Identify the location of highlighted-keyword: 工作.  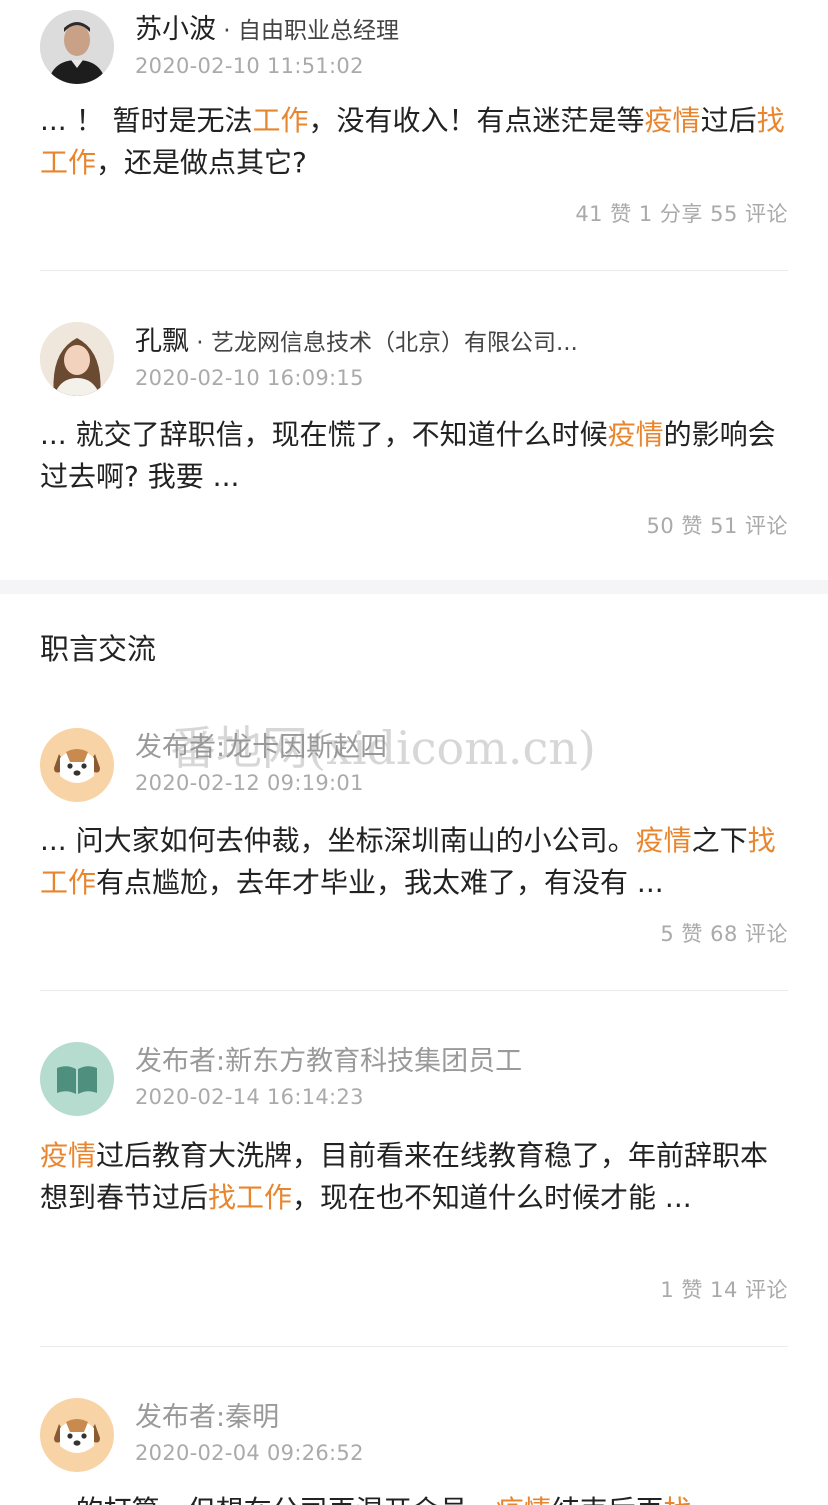
(280, 120).